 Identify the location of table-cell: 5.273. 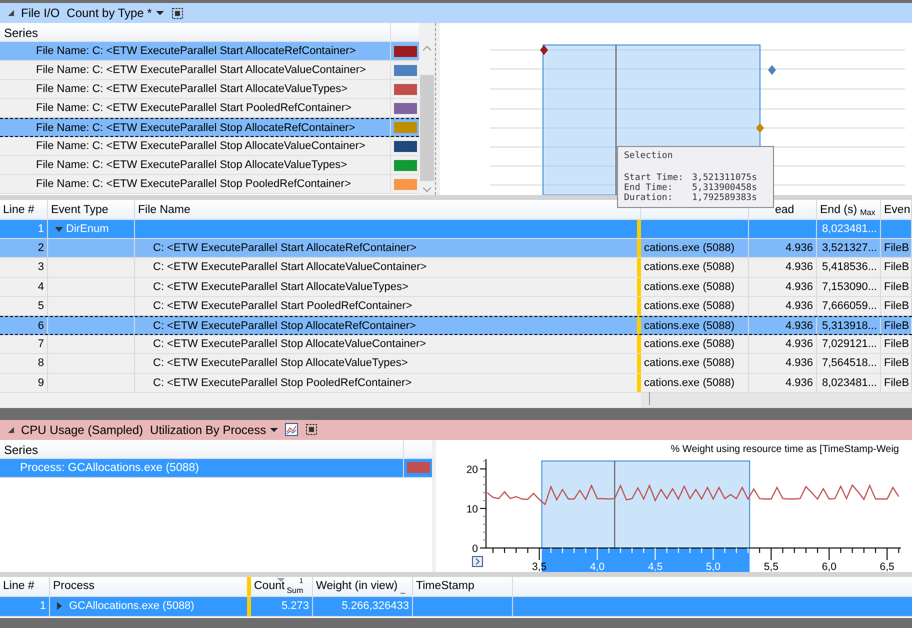
(282, 606).